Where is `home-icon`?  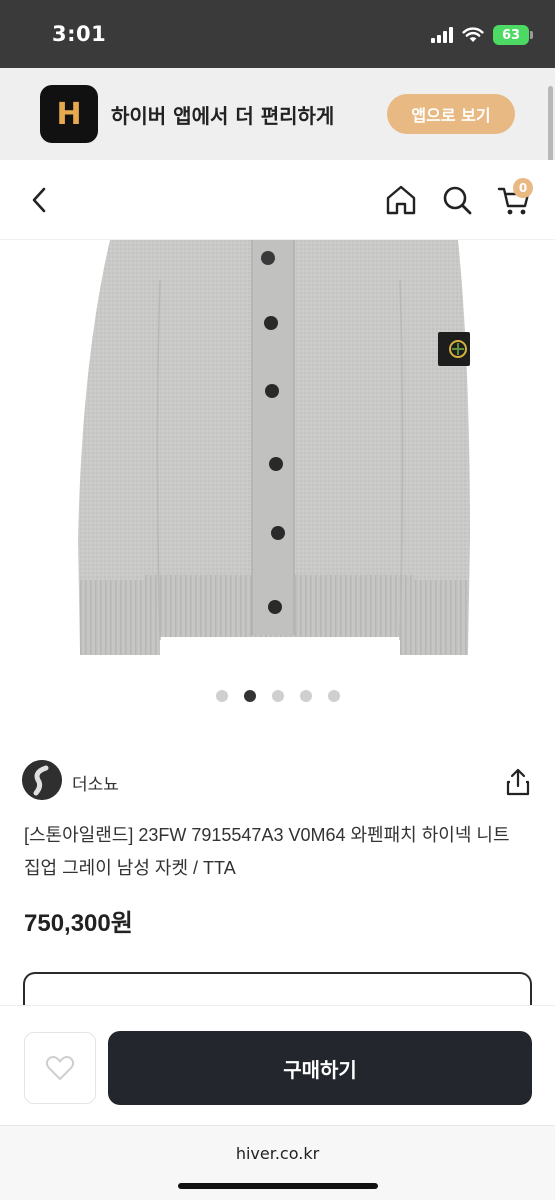
home-icon is located at coordinates (401, 200).